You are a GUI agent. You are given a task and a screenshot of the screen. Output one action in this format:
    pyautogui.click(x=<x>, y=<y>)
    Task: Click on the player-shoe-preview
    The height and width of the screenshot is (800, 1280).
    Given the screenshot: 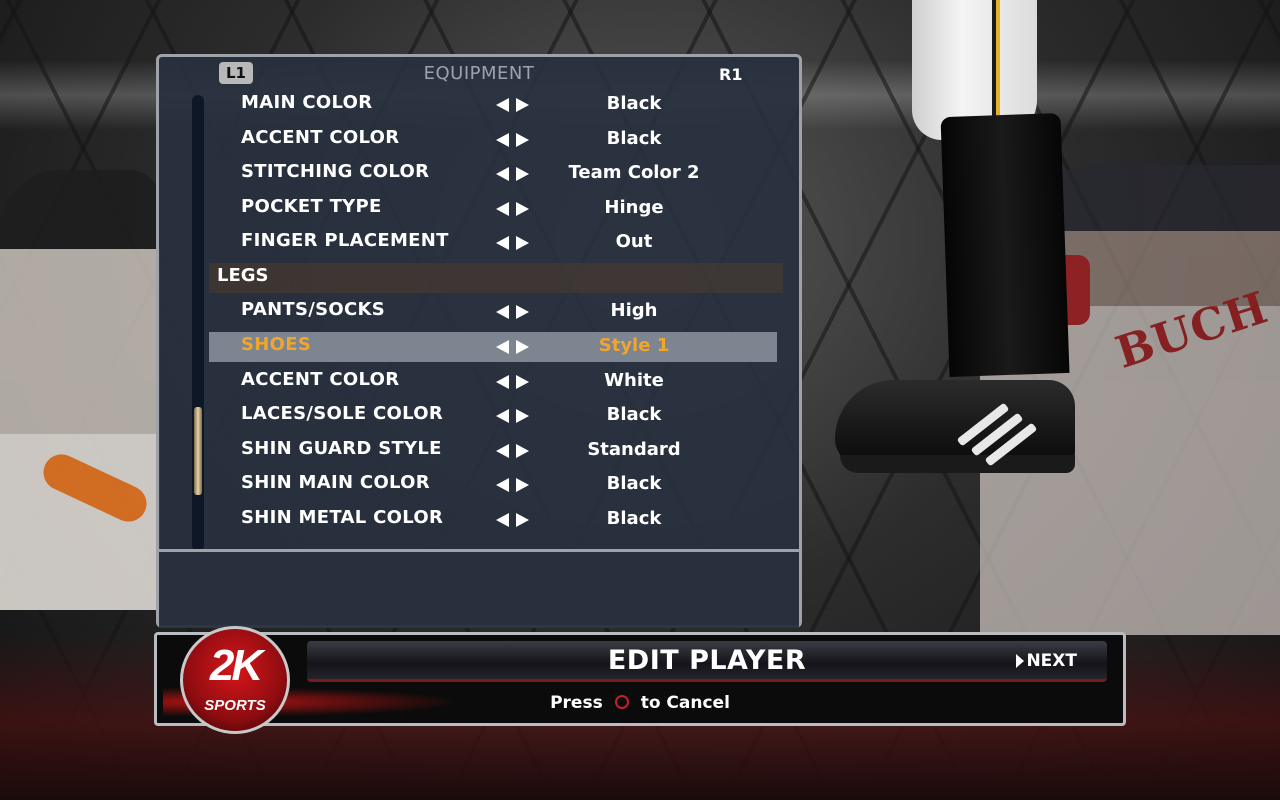 What is the action you would take?
    pyautogui.click(x=957, y=420)
    